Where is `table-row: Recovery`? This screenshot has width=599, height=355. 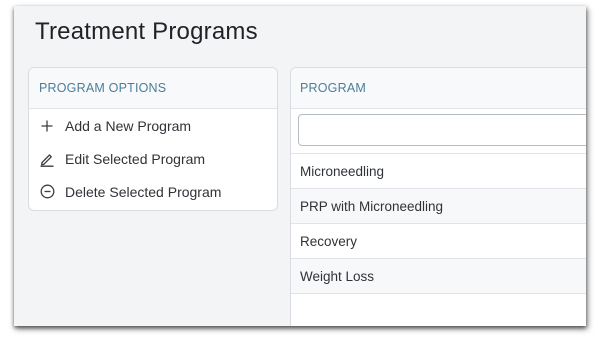 table-row: Recovery is located at coordinates (438, 241).